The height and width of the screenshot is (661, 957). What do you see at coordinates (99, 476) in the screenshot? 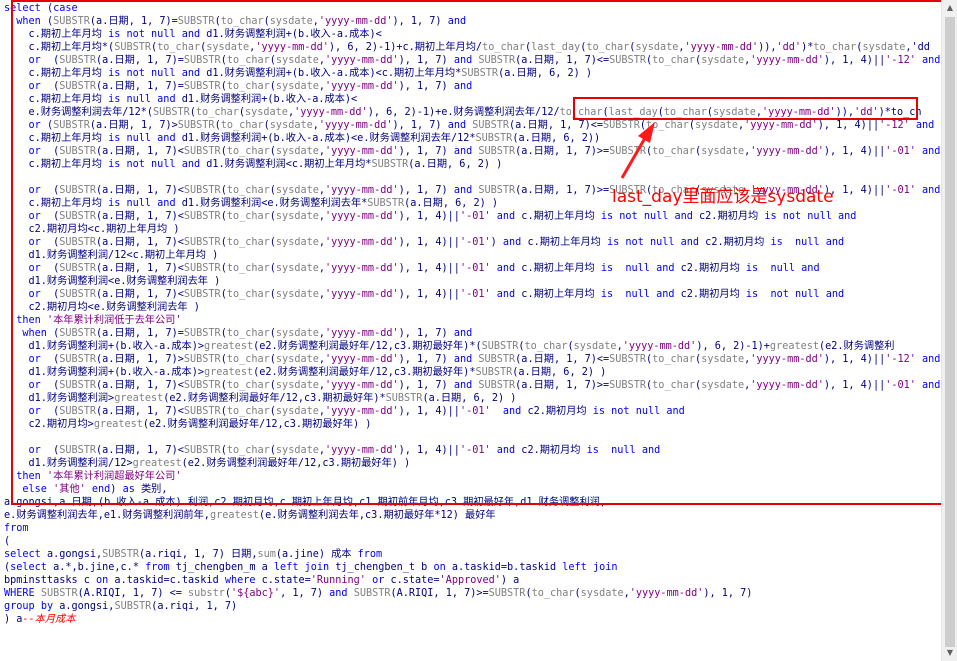
I see `code-line: then '本年累计利润超最好年公司'` at bounding box center [99, 476].